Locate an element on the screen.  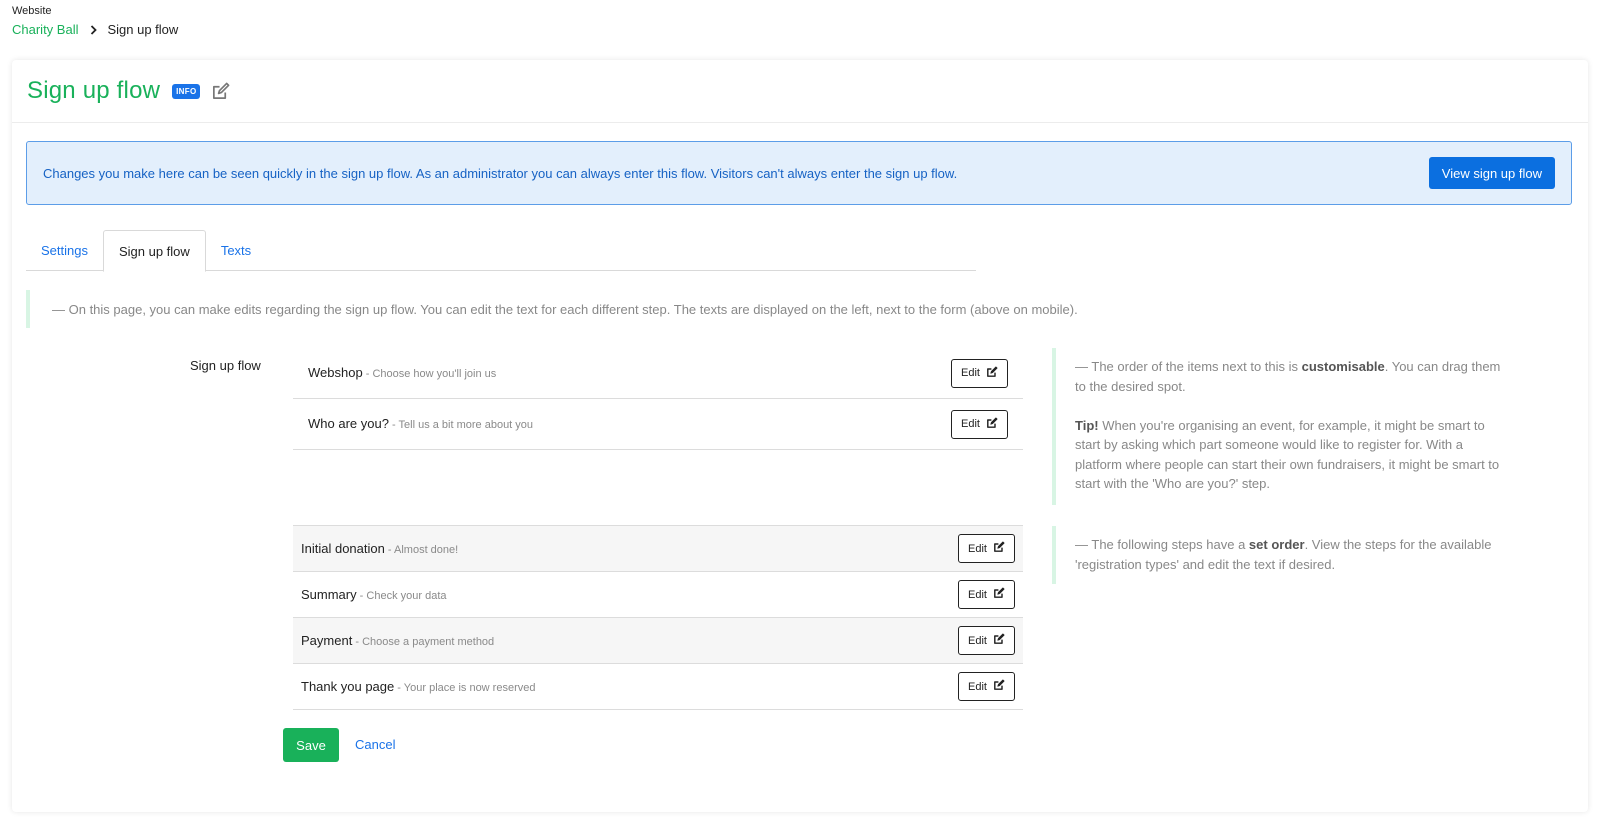
chevron-right-icon is located at coordinates (94, 29).